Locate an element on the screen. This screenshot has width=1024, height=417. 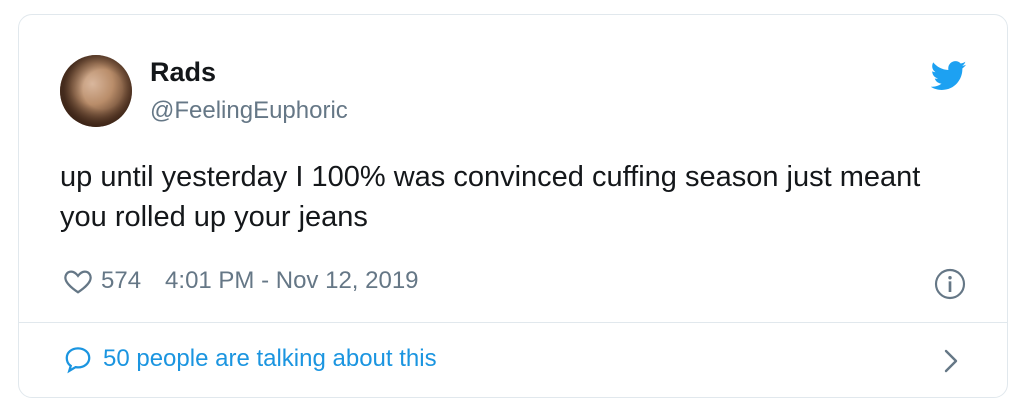
twitter-bird-icon is located at coordinates (949, 76).